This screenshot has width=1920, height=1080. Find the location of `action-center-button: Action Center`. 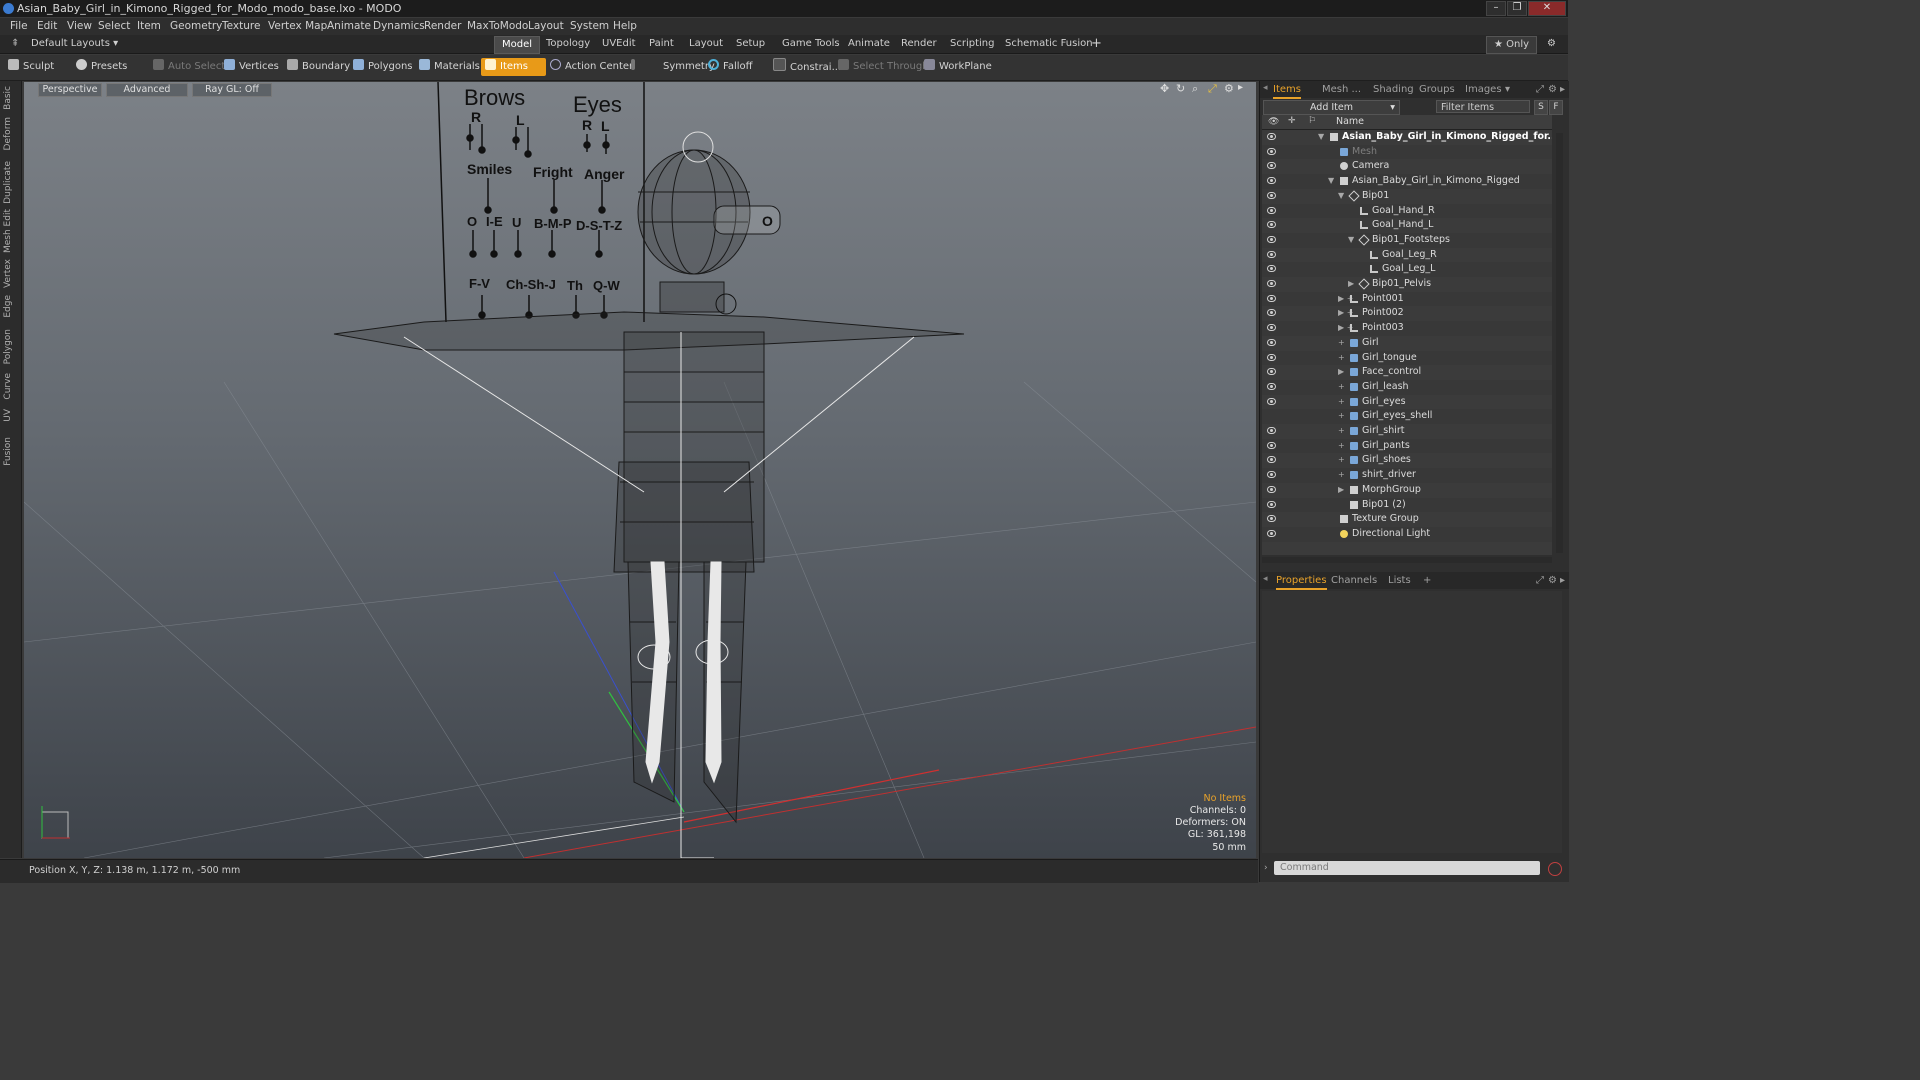

action-center-button: Action Center is located at coordinates (591, 67).